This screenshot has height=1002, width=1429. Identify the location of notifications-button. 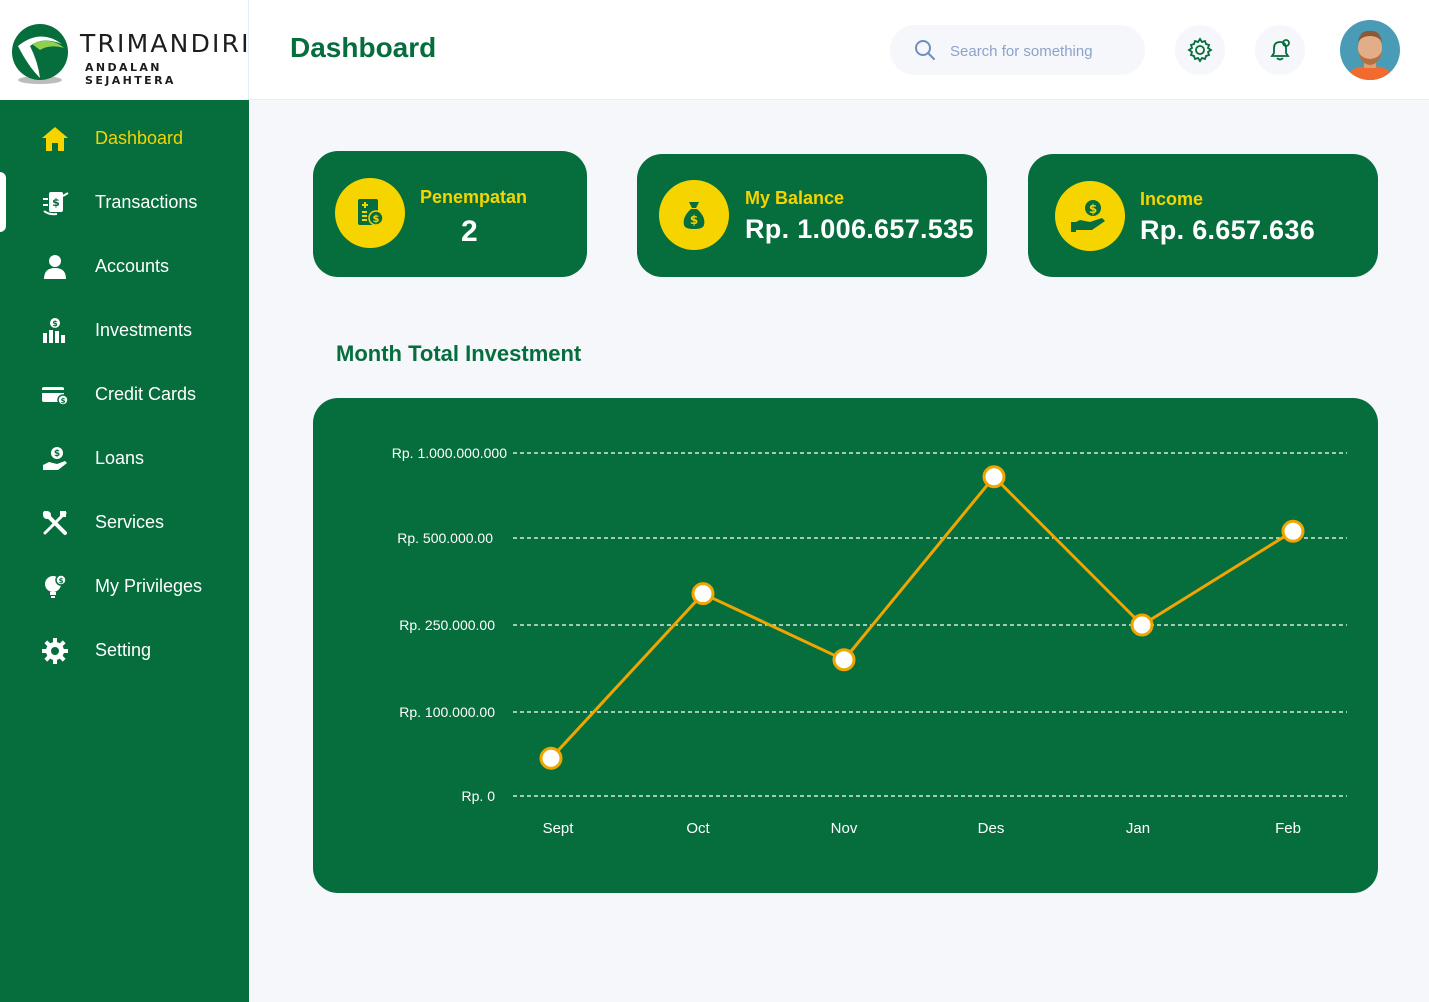
(1280, 50).